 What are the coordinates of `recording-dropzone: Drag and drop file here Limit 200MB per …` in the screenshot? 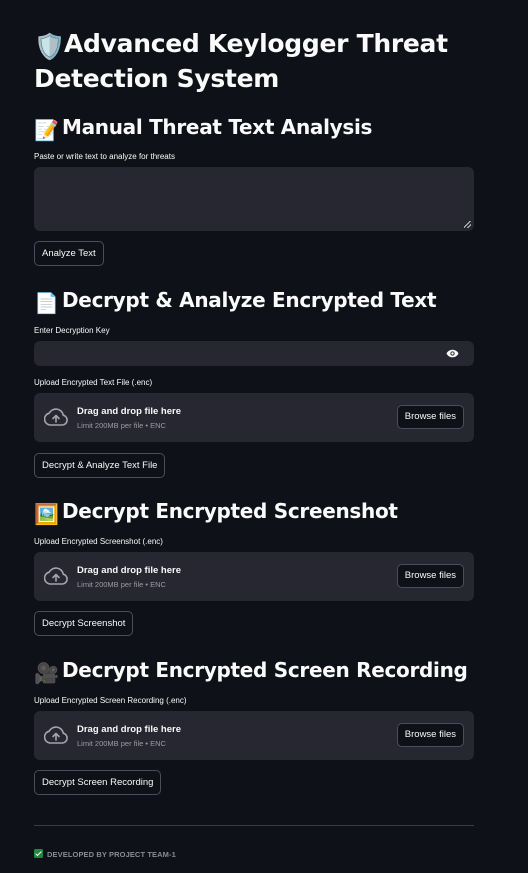 It's located at (254, 735).